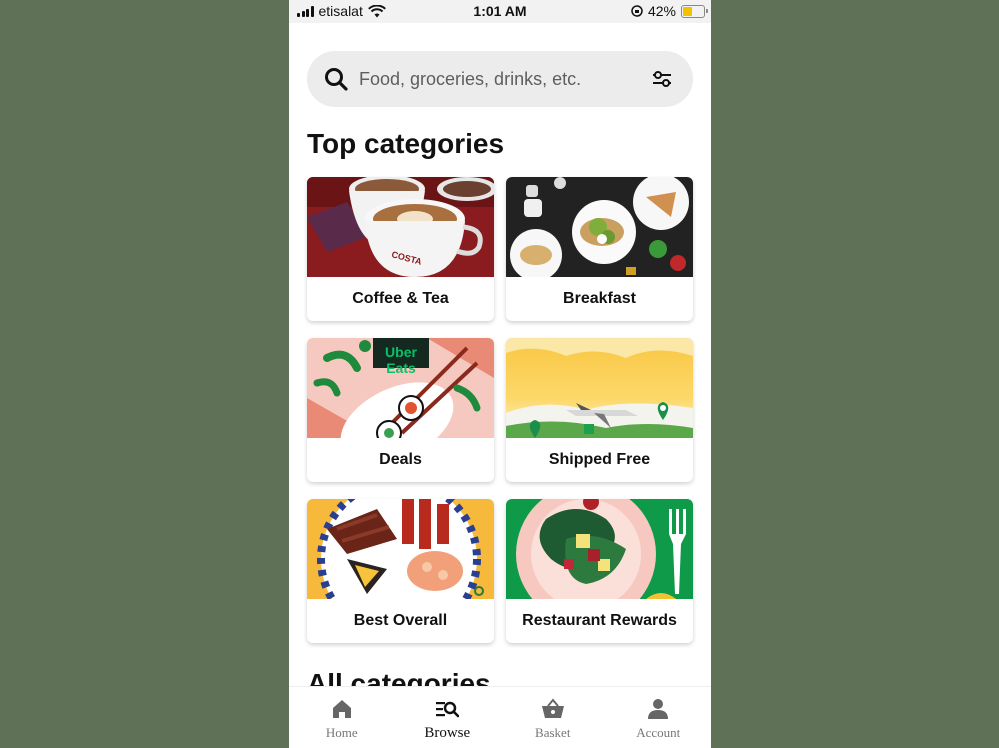 This screenshot has height=748, width=999. What do you see at coordinates (400, 549) in the screenshot?
I see `best-overall-image` at bounding box center [400, 549].